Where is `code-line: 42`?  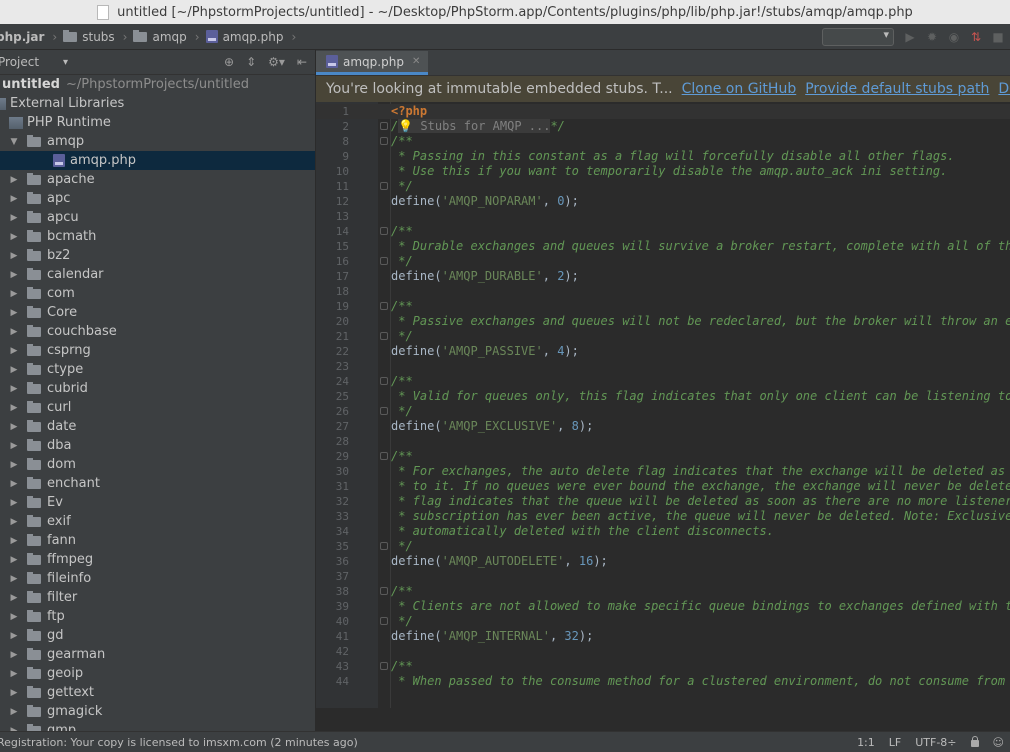 code-line: 42 is located at coordinates (663, 651).